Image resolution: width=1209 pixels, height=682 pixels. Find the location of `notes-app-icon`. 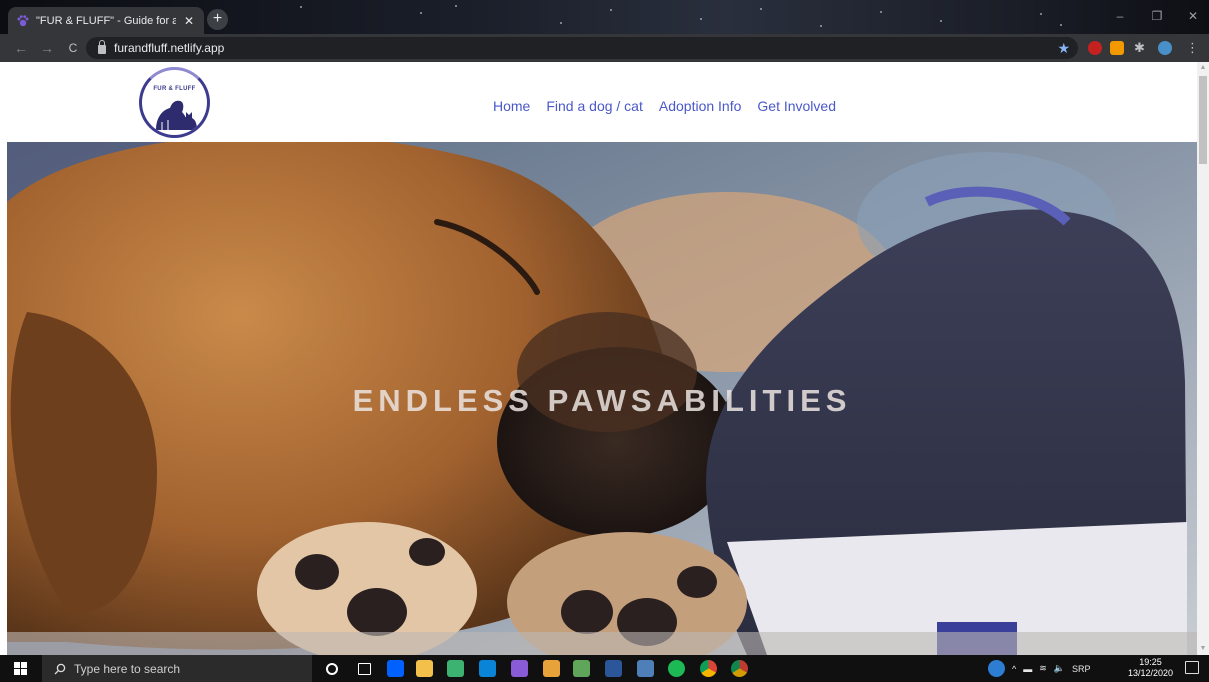

notes-app-icon is located at coordinates (645, 668).